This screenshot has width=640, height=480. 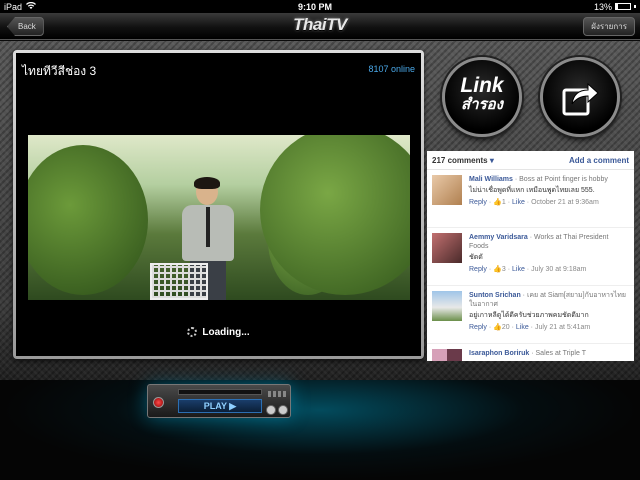 I want to click on deck-knob-right, so click(x=283, y=410).